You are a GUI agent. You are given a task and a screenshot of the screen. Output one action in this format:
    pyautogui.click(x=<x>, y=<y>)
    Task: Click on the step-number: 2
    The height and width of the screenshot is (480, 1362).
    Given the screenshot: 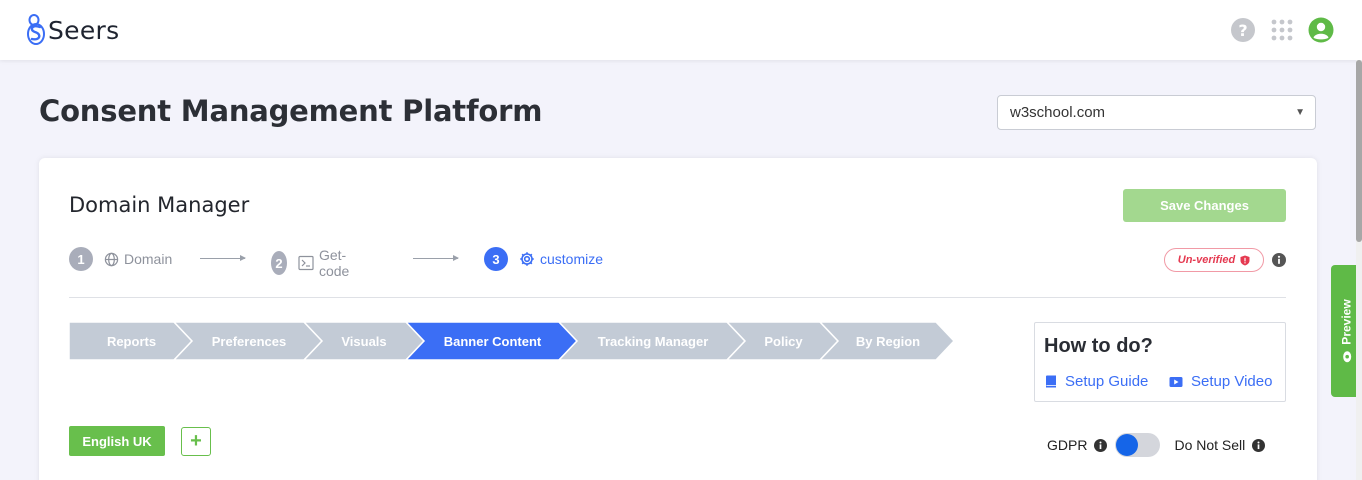 What is the action you would take?
    pyautogui.click(x=279, y=263)
    